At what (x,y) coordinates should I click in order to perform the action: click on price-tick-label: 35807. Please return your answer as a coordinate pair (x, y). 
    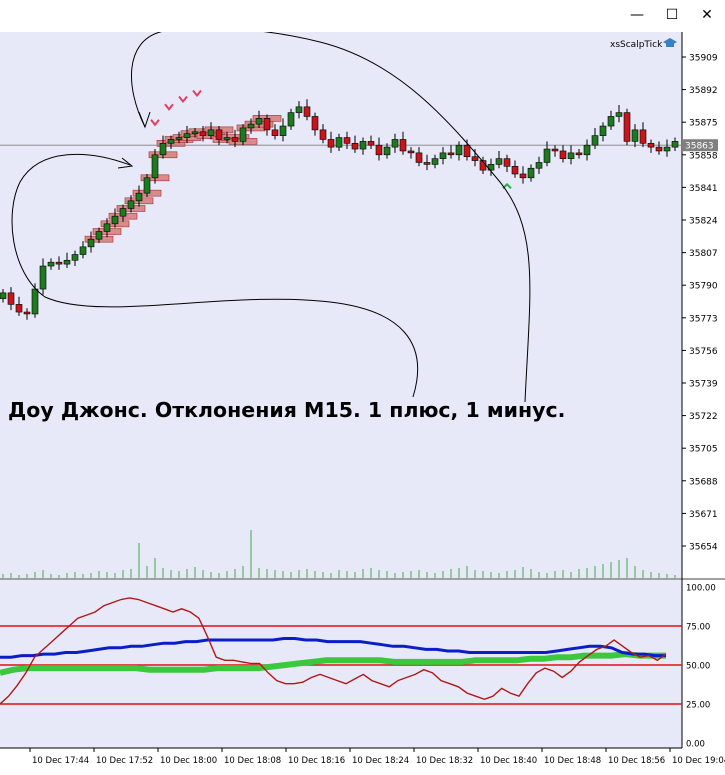
    Looking at the image, I should click on (703, 254).